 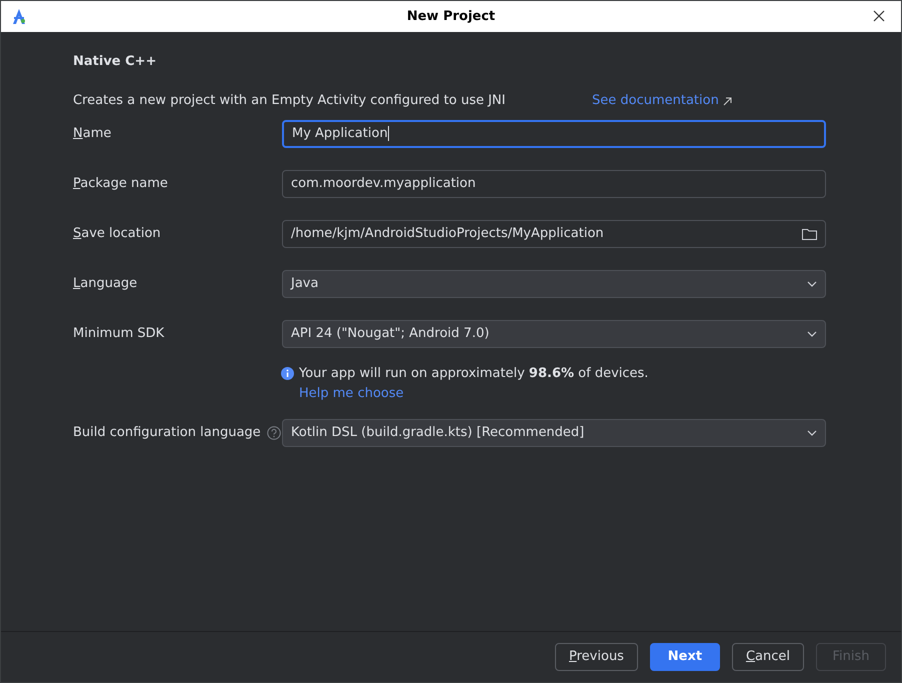 What do you see at coordinates (167, 433) in the screenshot?
I see `field-label: Build configuration language` at bounding box center [167, 433].